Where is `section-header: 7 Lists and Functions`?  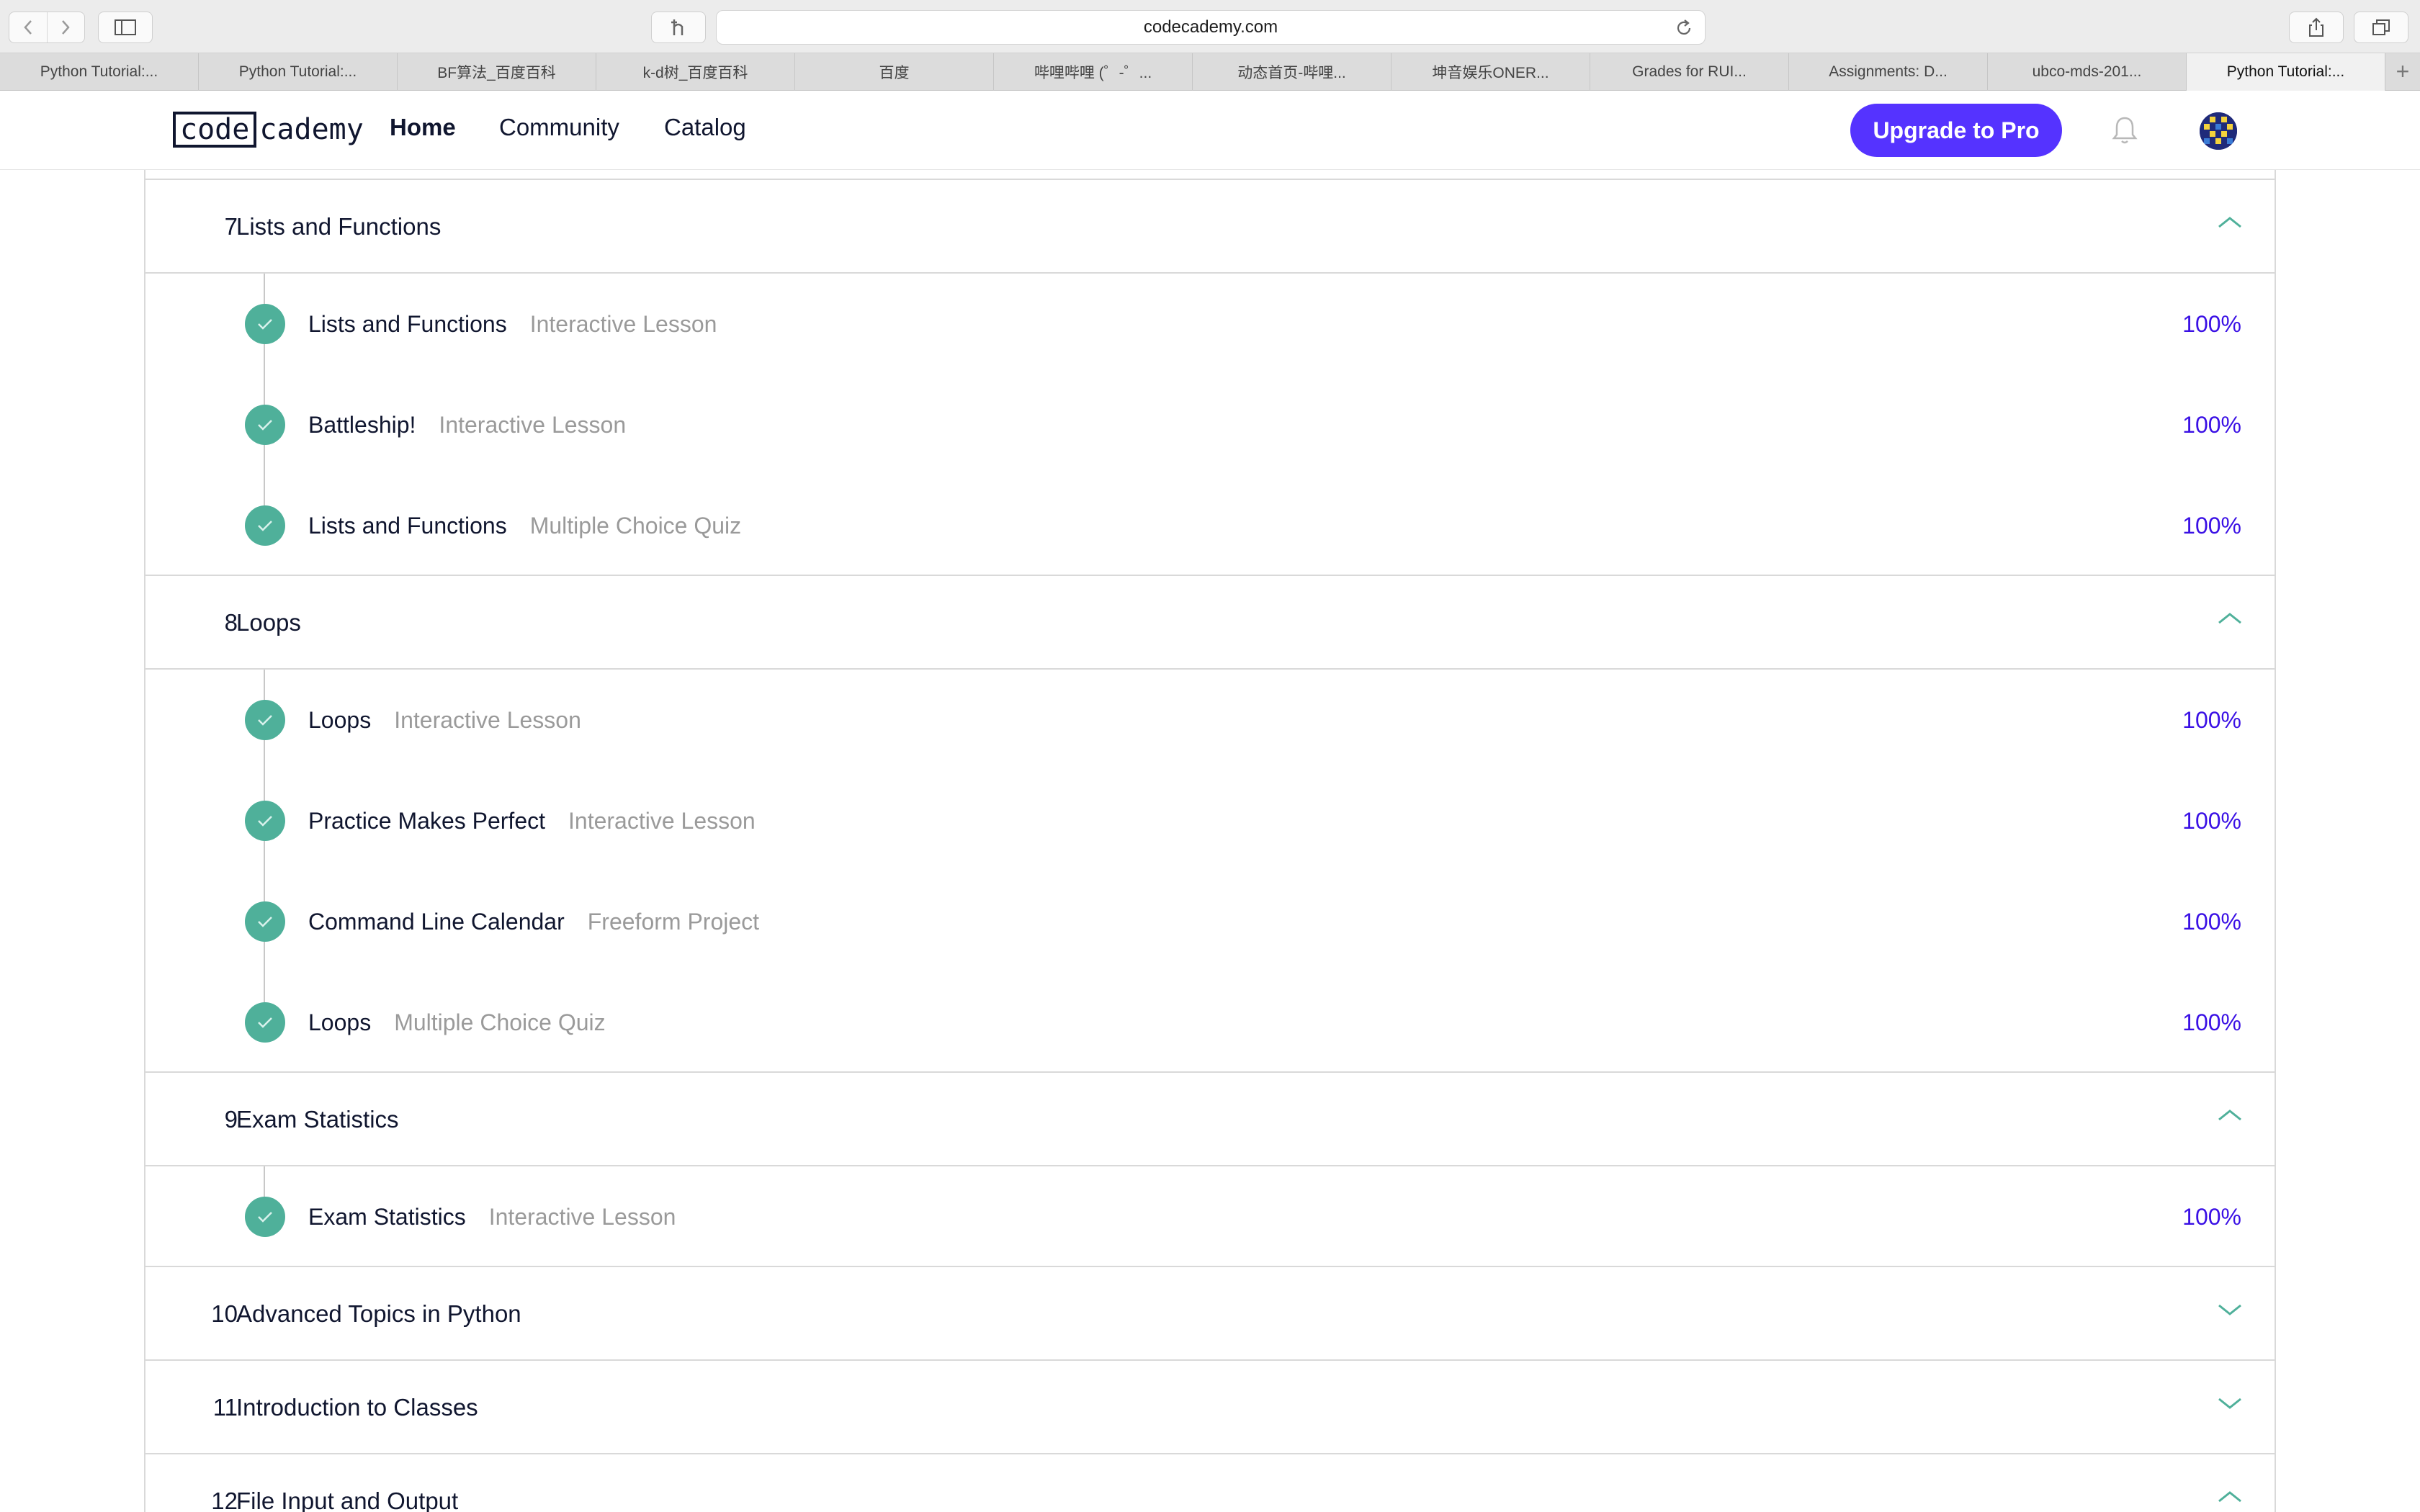 section-header: 7 Lists and Functions is located at coordinates (1210, 227).